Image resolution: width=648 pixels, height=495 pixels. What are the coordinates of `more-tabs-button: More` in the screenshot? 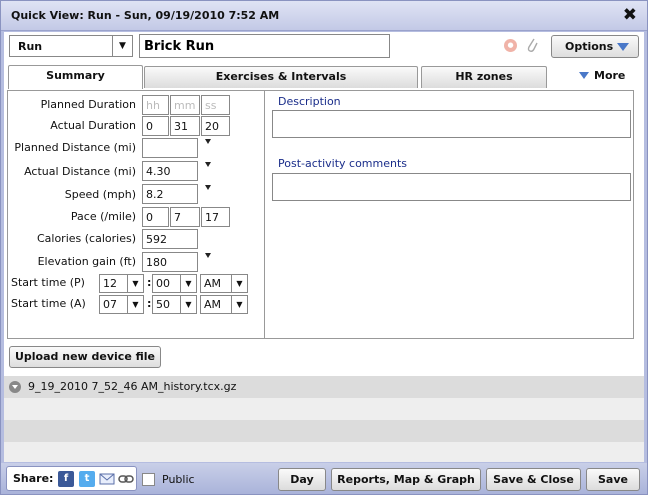 It's located at (602, 75).